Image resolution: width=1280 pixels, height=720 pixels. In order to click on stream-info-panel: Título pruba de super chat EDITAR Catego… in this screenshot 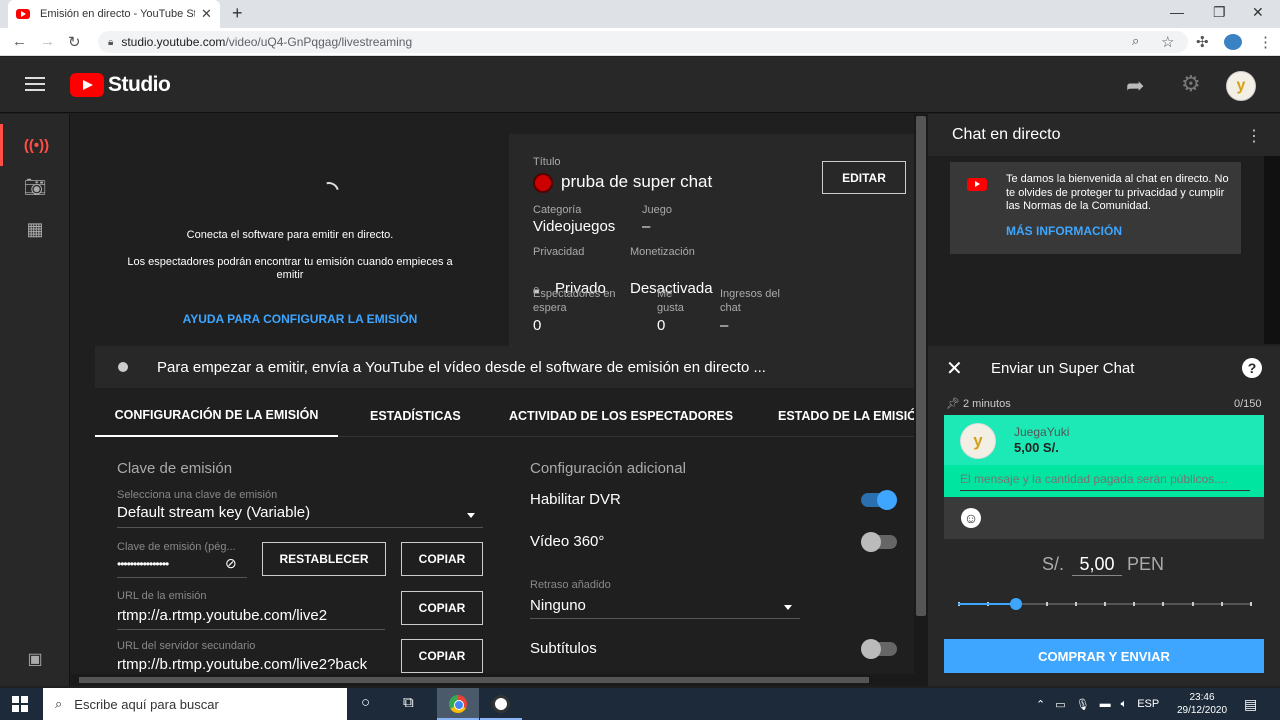, I will do `click(711, 240)`.